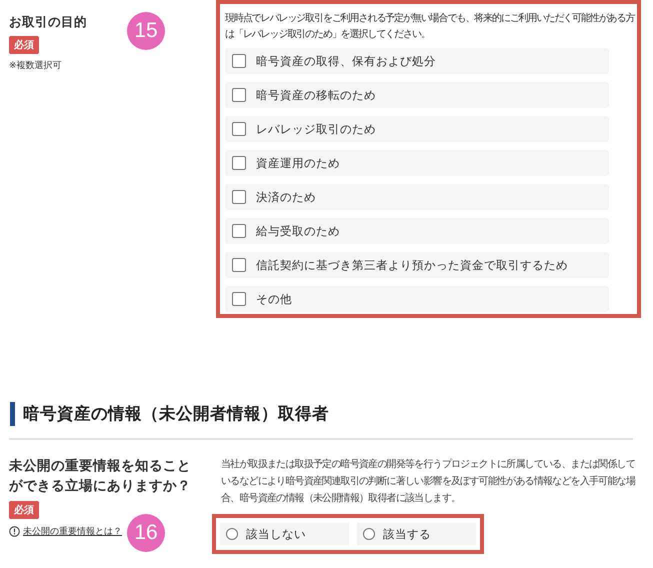  I want to click on checkbox-option: その他, so click(417, 299).